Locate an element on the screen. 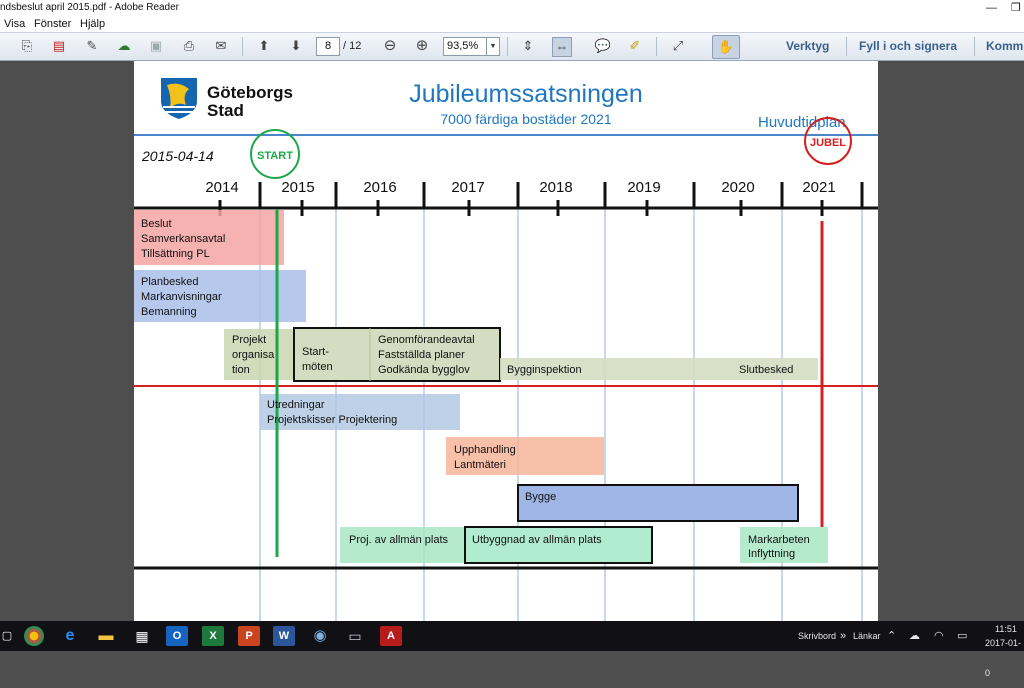 The height and width of the screenshot is (688, 1024). export-pdf-icon: ▤ is located at coordinates (59, 46).